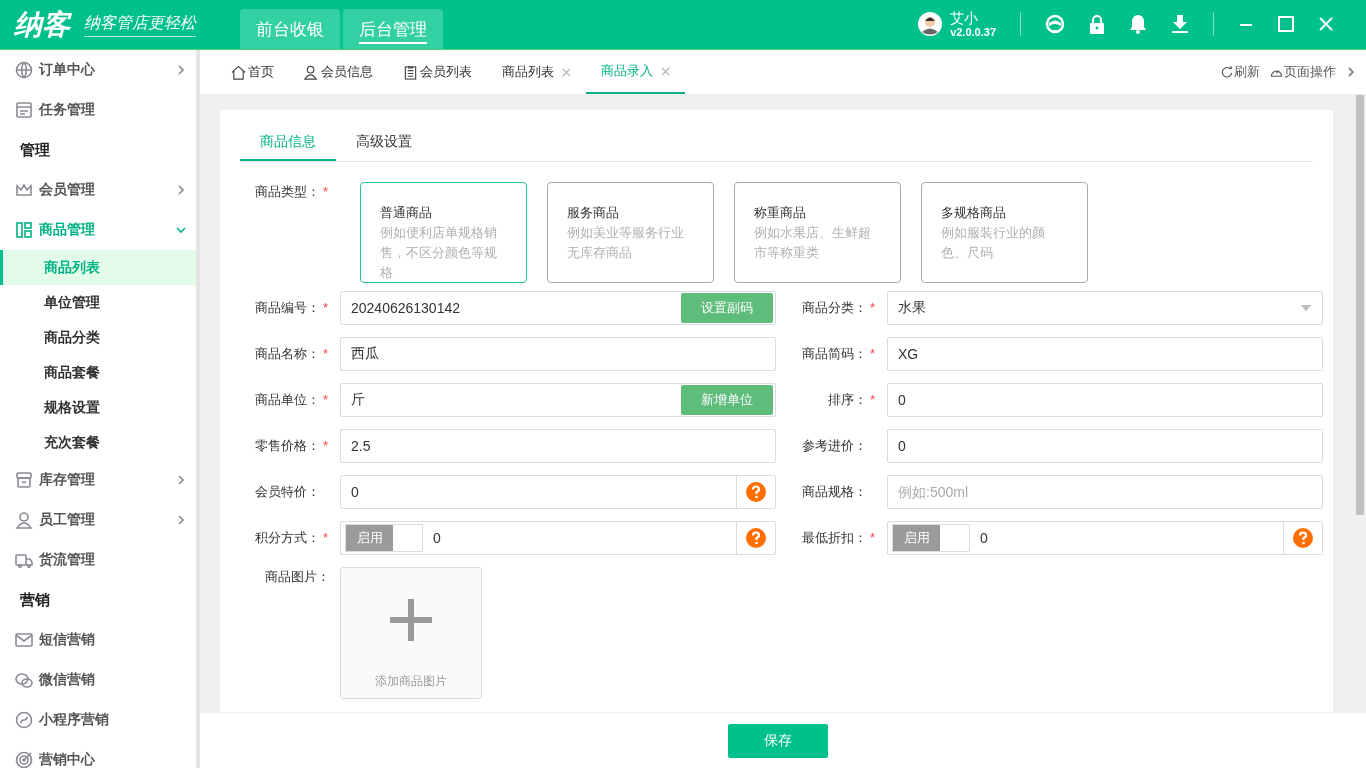 This screenshot has height=768, width=1366. I want to click on crown-icon, so click(24, 190).